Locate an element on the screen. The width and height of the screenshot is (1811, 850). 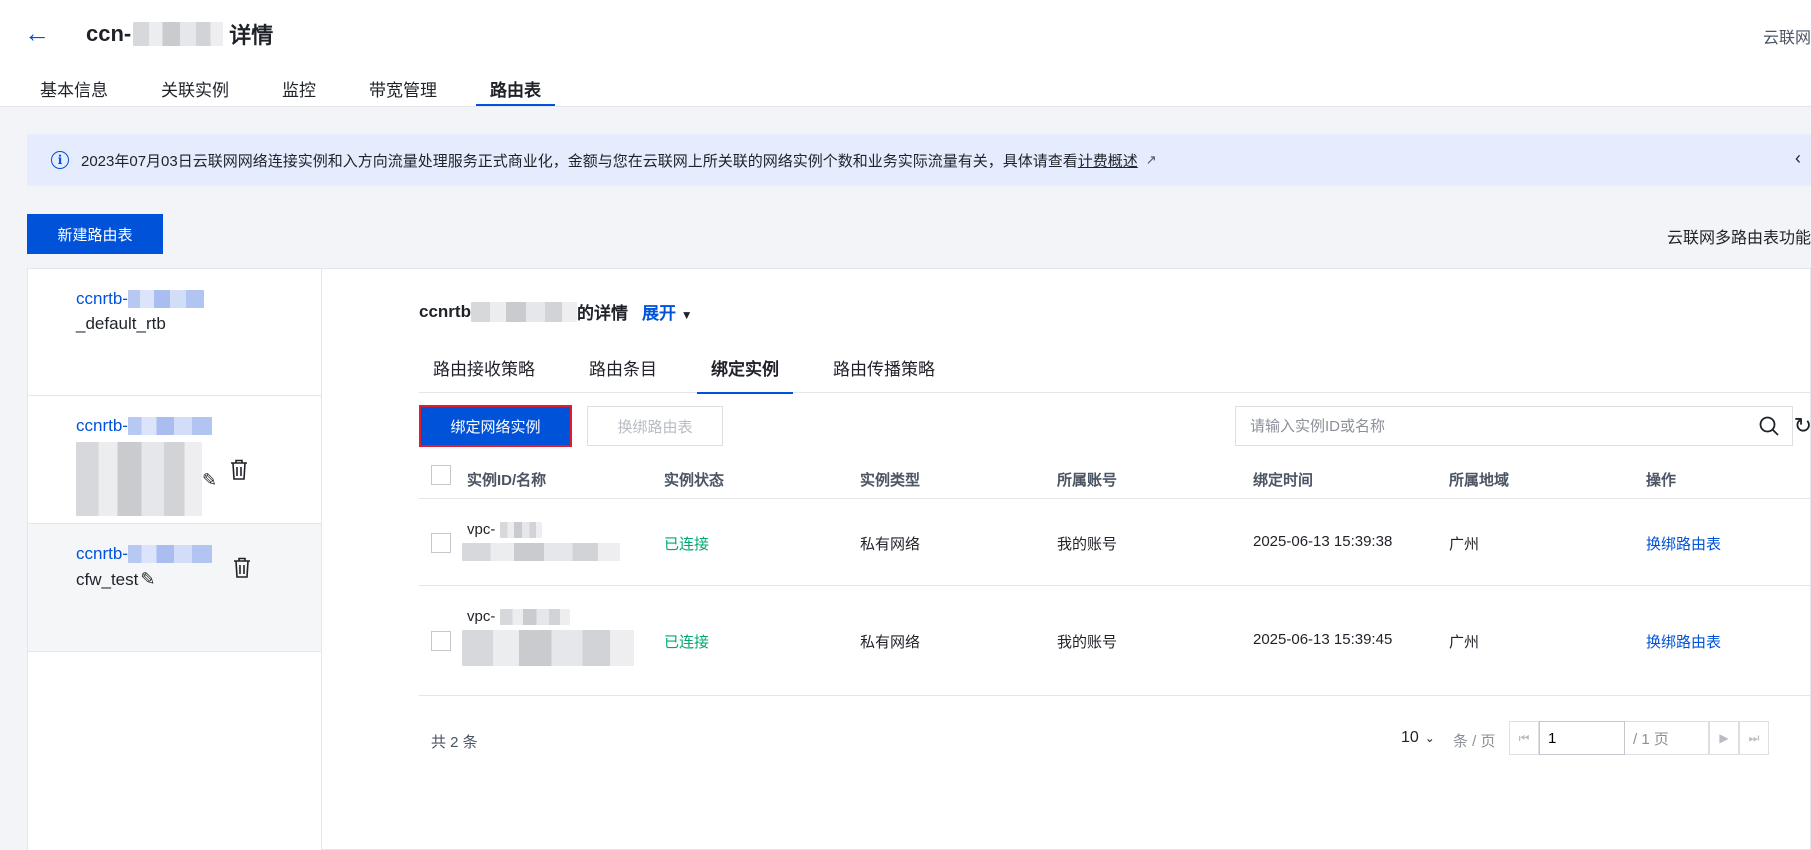
rebind-route-table-button: 换绑路由表 is located at coordinates (655, 426).